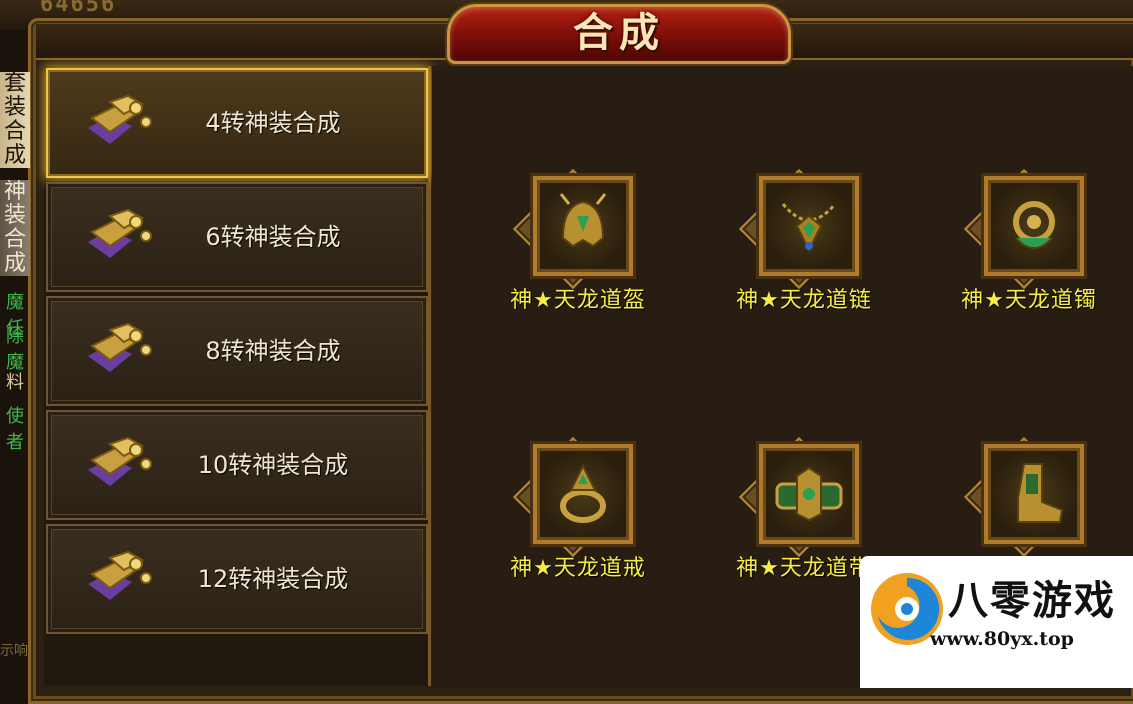 This screenshot has width=1133, height=704. I want to click on category-item: 8转神装合成, so click(237, 351).